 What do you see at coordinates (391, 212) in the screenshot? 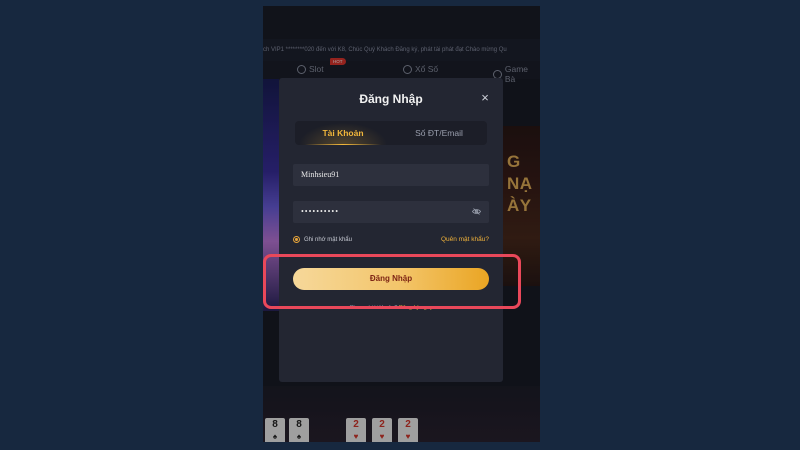
I see `password-input: ••••••••••` at bounding box center [391, 212].